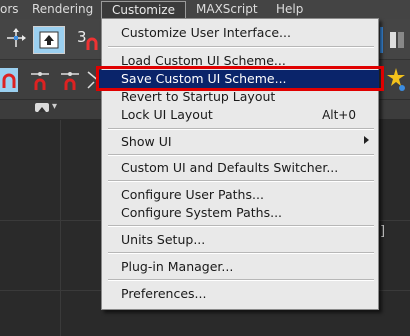 The height and width of the screenshot is (336, 410). What do you see at coordinates (92, 44) in the screenshot?
I see `magnet-snap-icon` at bounding box center [92, 44].